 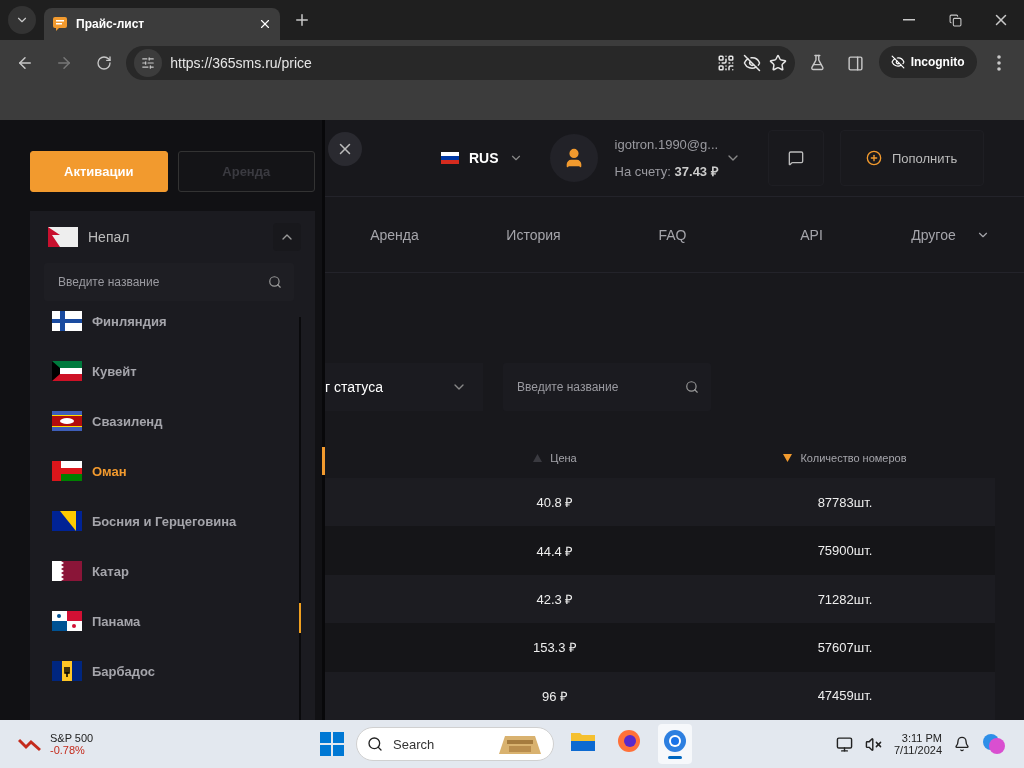 What do you see at coordinates (302, 20) in the screenshot?
I see `plus-icon` at bounding box center [302, 20].